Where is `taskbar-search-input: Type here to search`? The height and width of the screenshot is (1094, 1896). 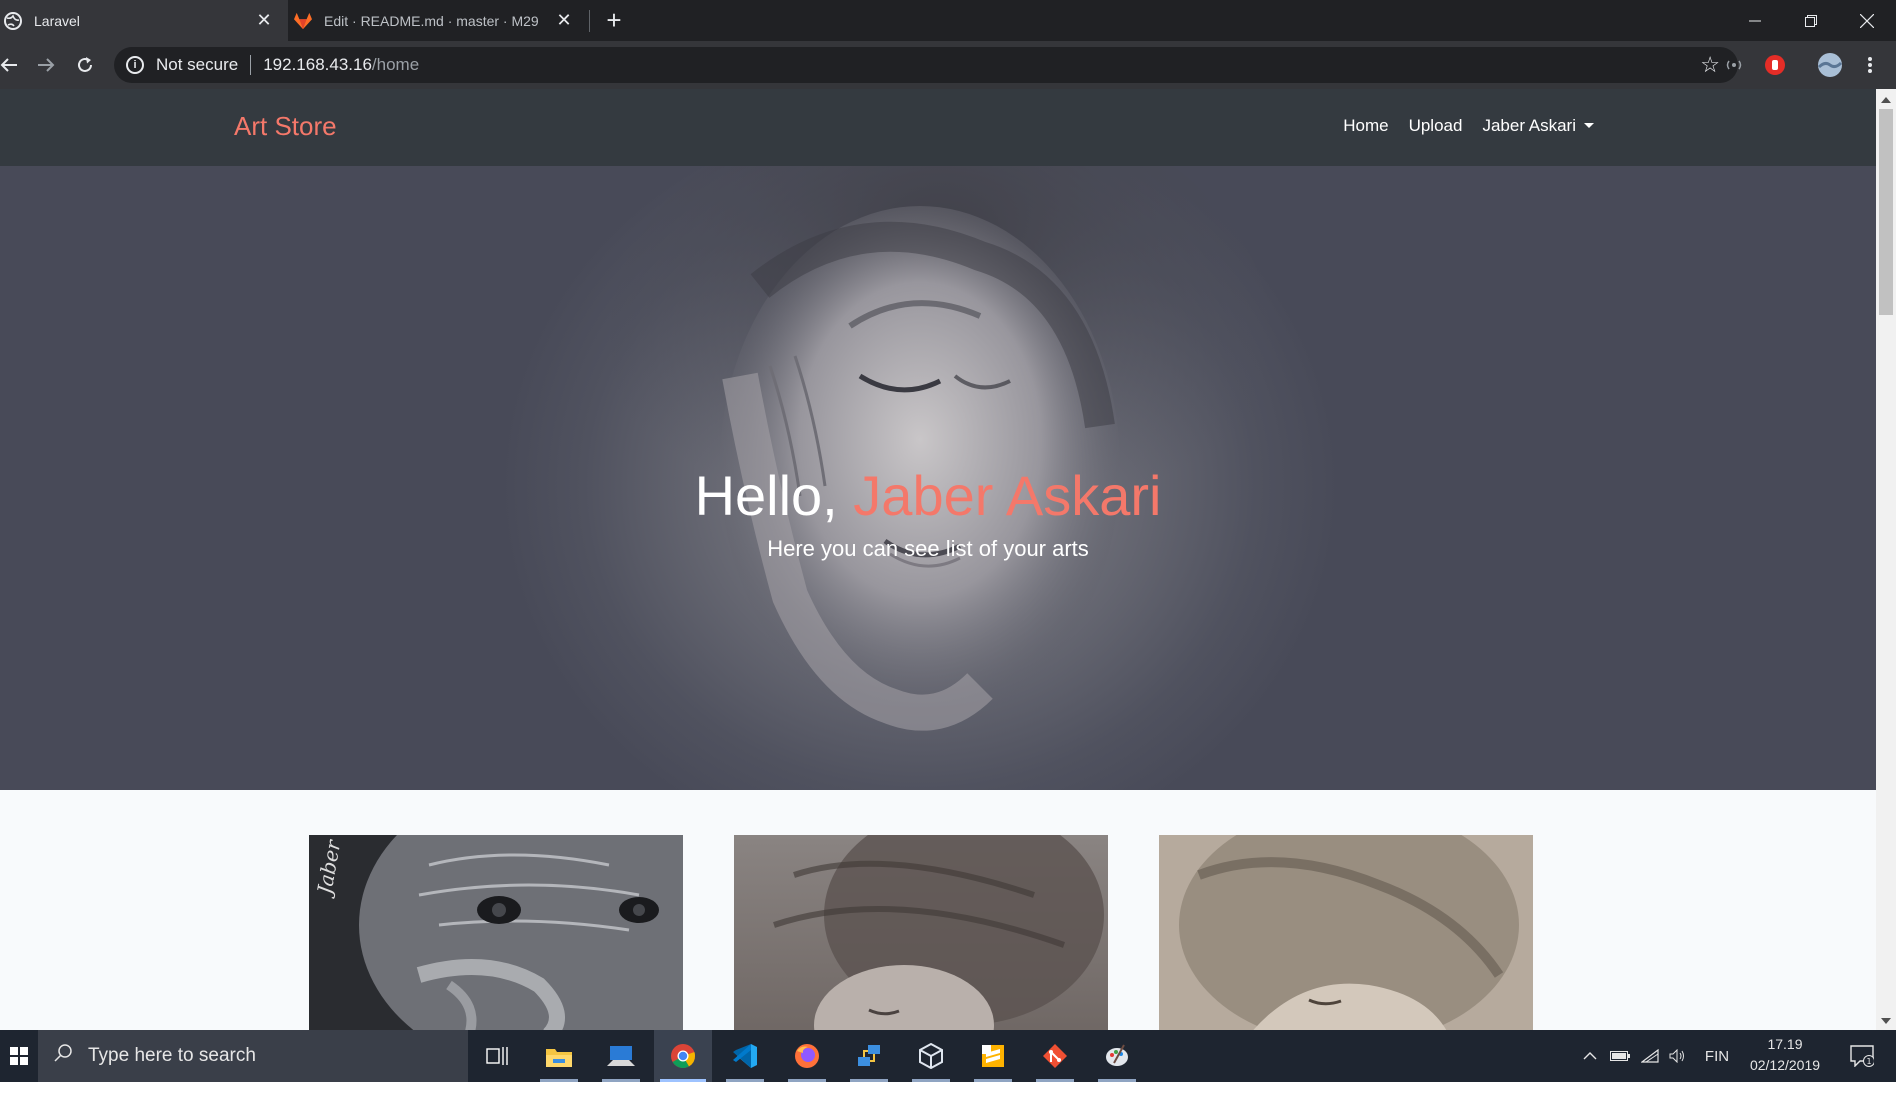 taskbar-search-input: Type here to search is located at coordinates (253, 1056).